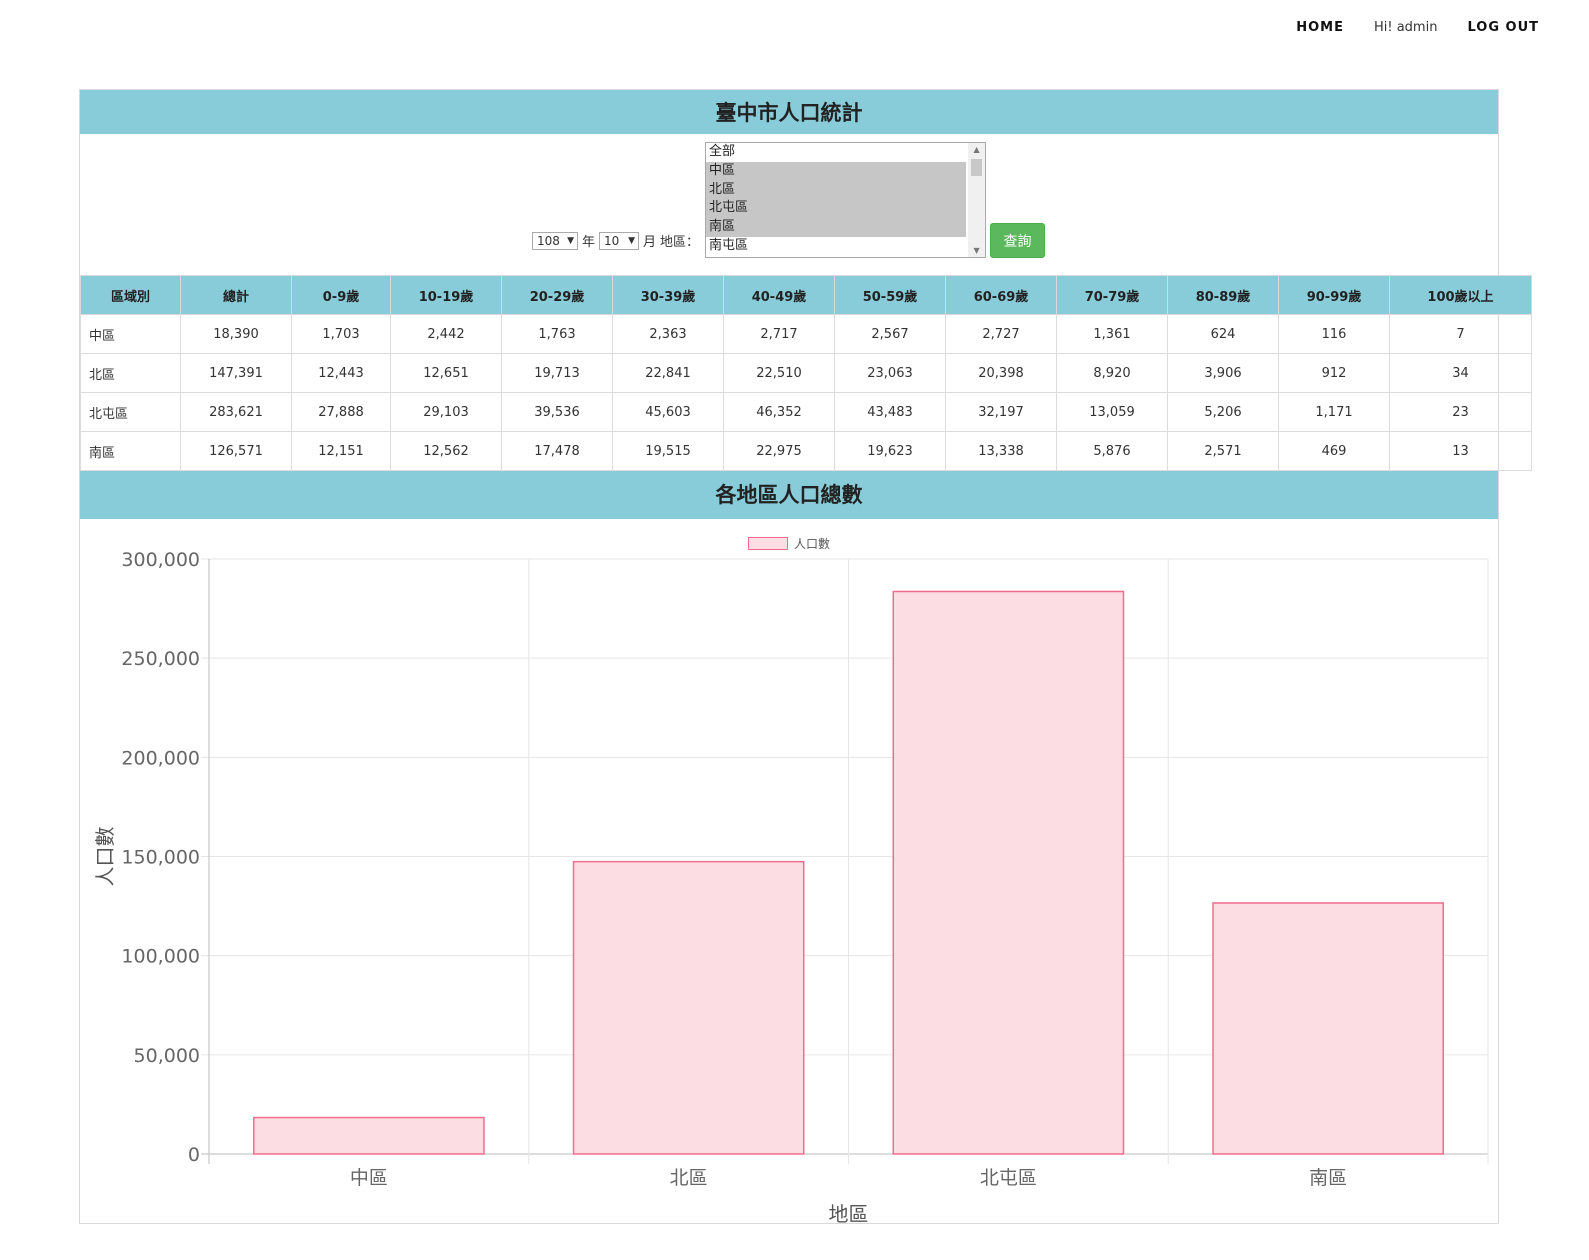 The width and height of the screenshot is (1589, 1260). I want to click on y-tick-label: 50,000, so click(167, 1056).